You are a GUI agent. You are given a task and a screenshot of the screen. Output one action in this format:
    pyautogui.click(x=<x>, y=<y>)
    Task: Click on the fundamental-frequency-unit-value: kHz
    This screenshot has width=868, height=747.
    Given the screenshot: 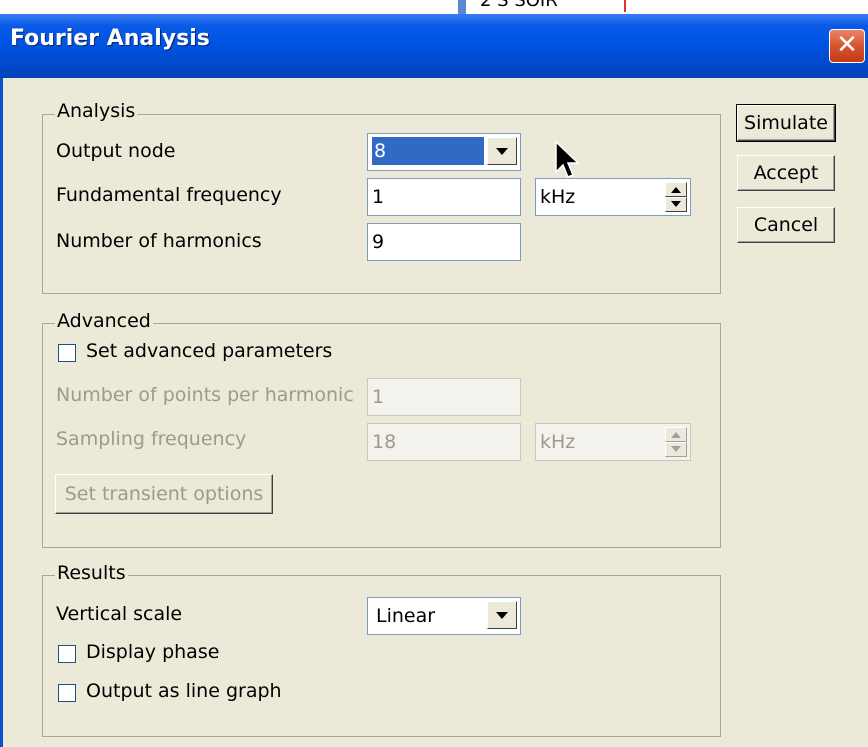 What is the action you would take?
    pyautogui.click(x=558, y=197)
    